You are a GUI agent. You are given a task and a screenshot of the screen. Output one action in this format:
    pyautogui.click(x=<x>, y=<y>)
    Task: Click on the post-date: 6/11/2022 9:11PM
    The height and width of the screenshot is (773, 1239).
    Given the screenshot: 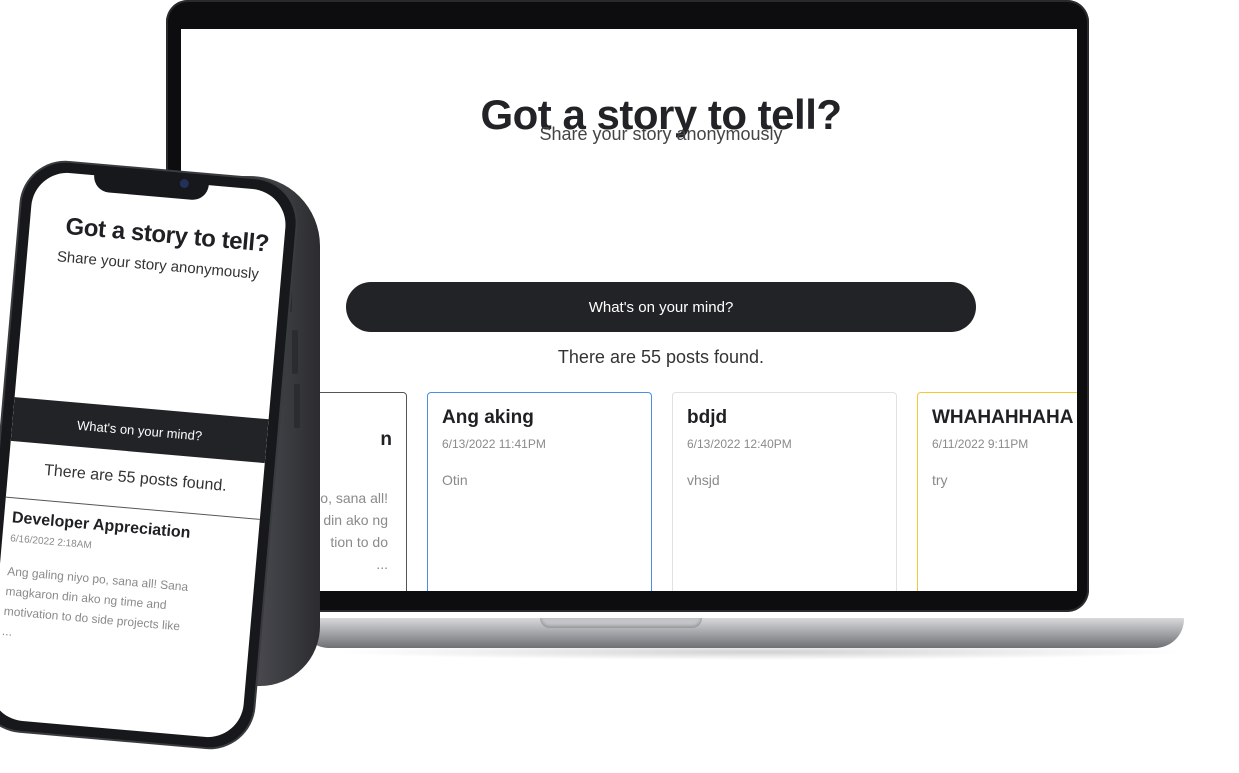 What is the action you would take?
    pyautogui.click(x=980, y=444)
    